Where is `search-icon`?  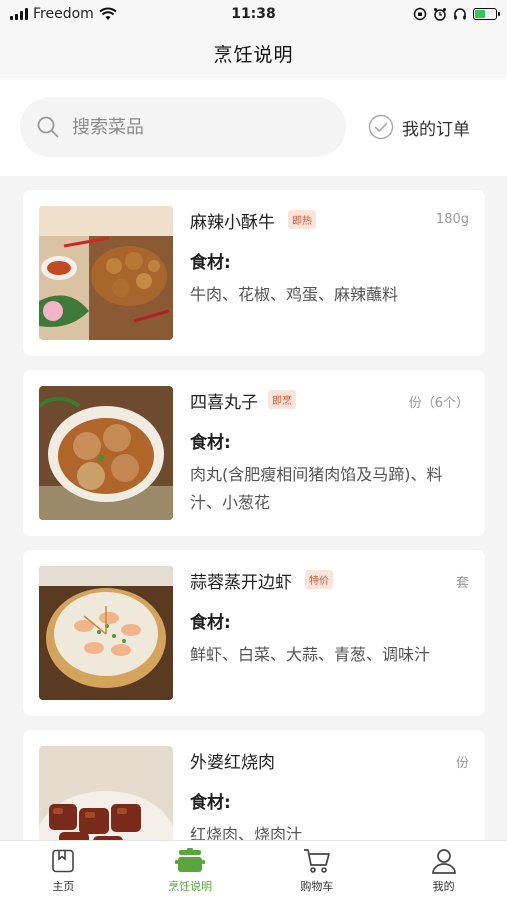
search-icon is located at coordinates (48, 127).